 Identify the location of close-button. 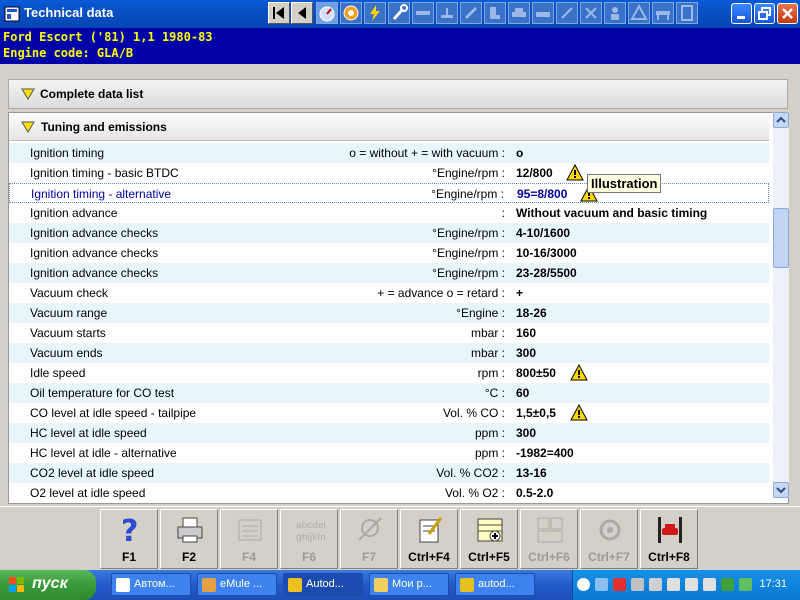
(787, 13).